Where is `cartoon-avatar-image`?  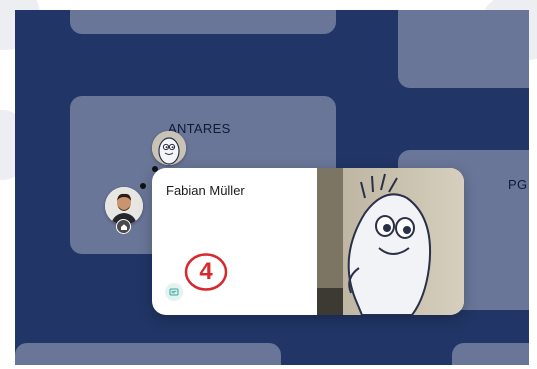 cartoon-avatar-image is located at coordinates (169, 148).